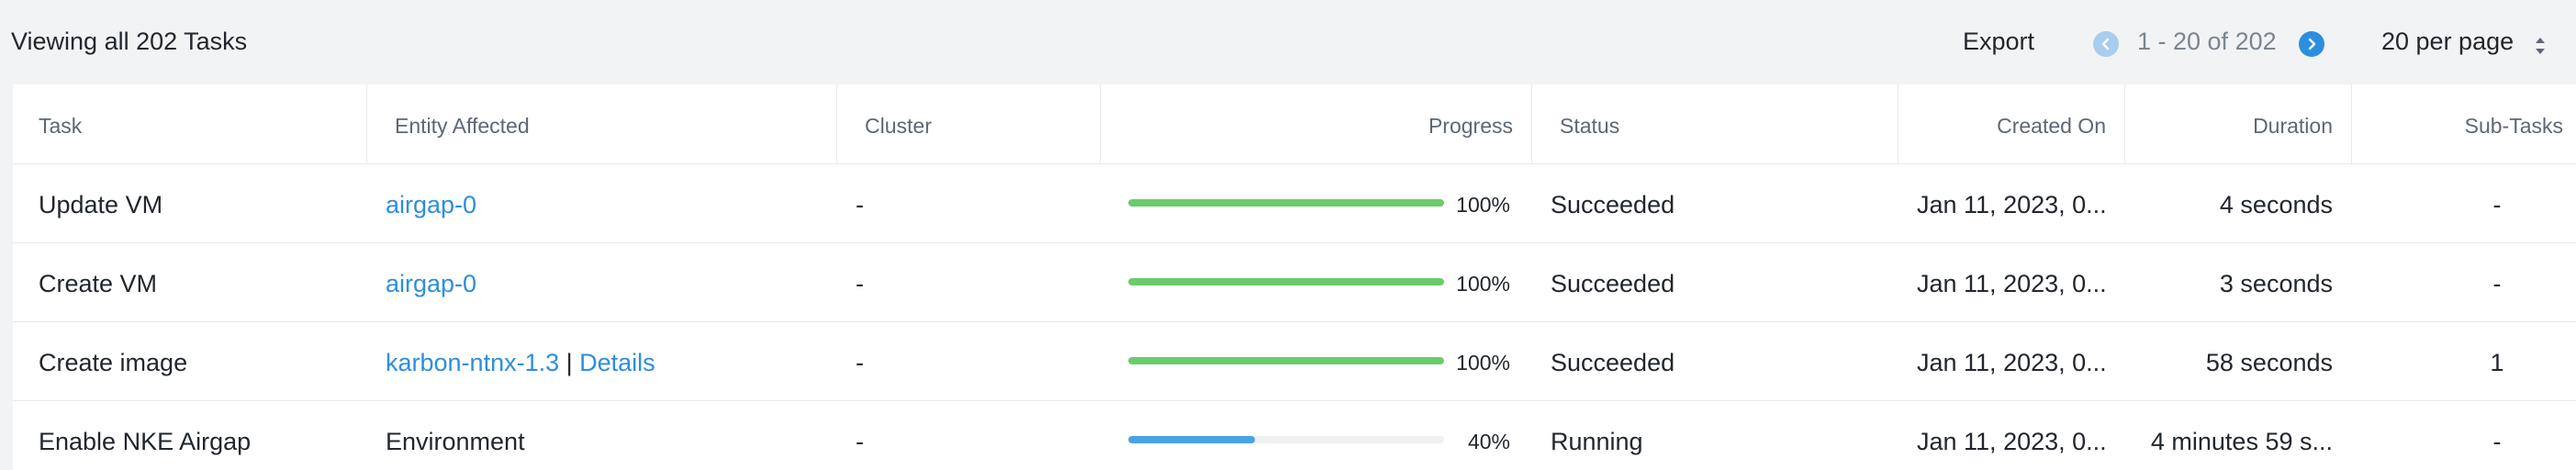  What do you see at coordinates (2276, 204) in the screenshot?
I see `duration: 4 seconds` at bounding box center [2276, 204].